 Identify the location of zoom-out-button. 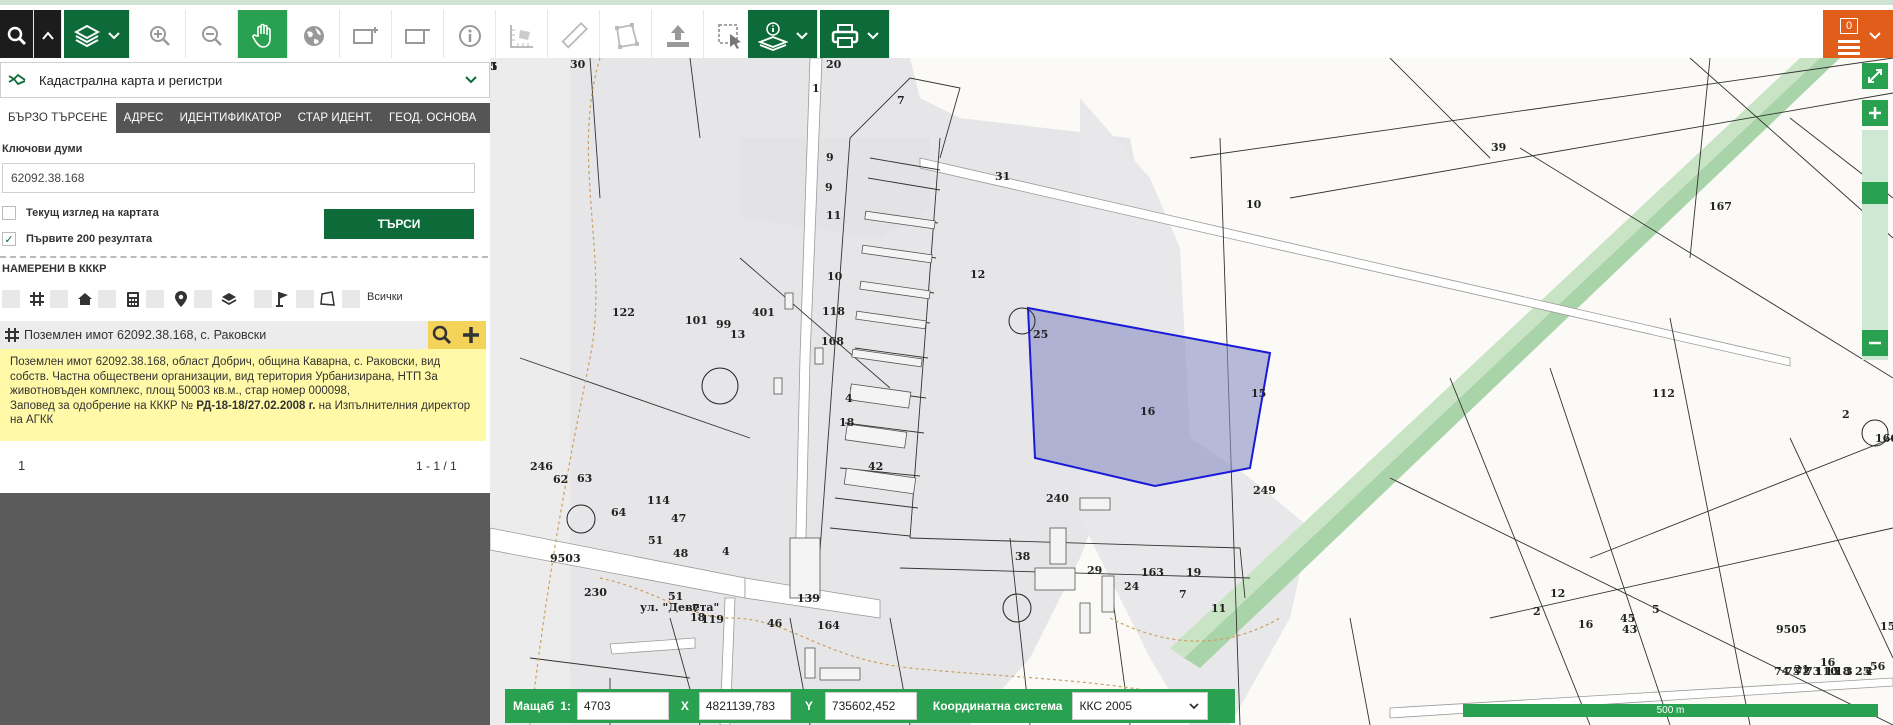
(212, 35).